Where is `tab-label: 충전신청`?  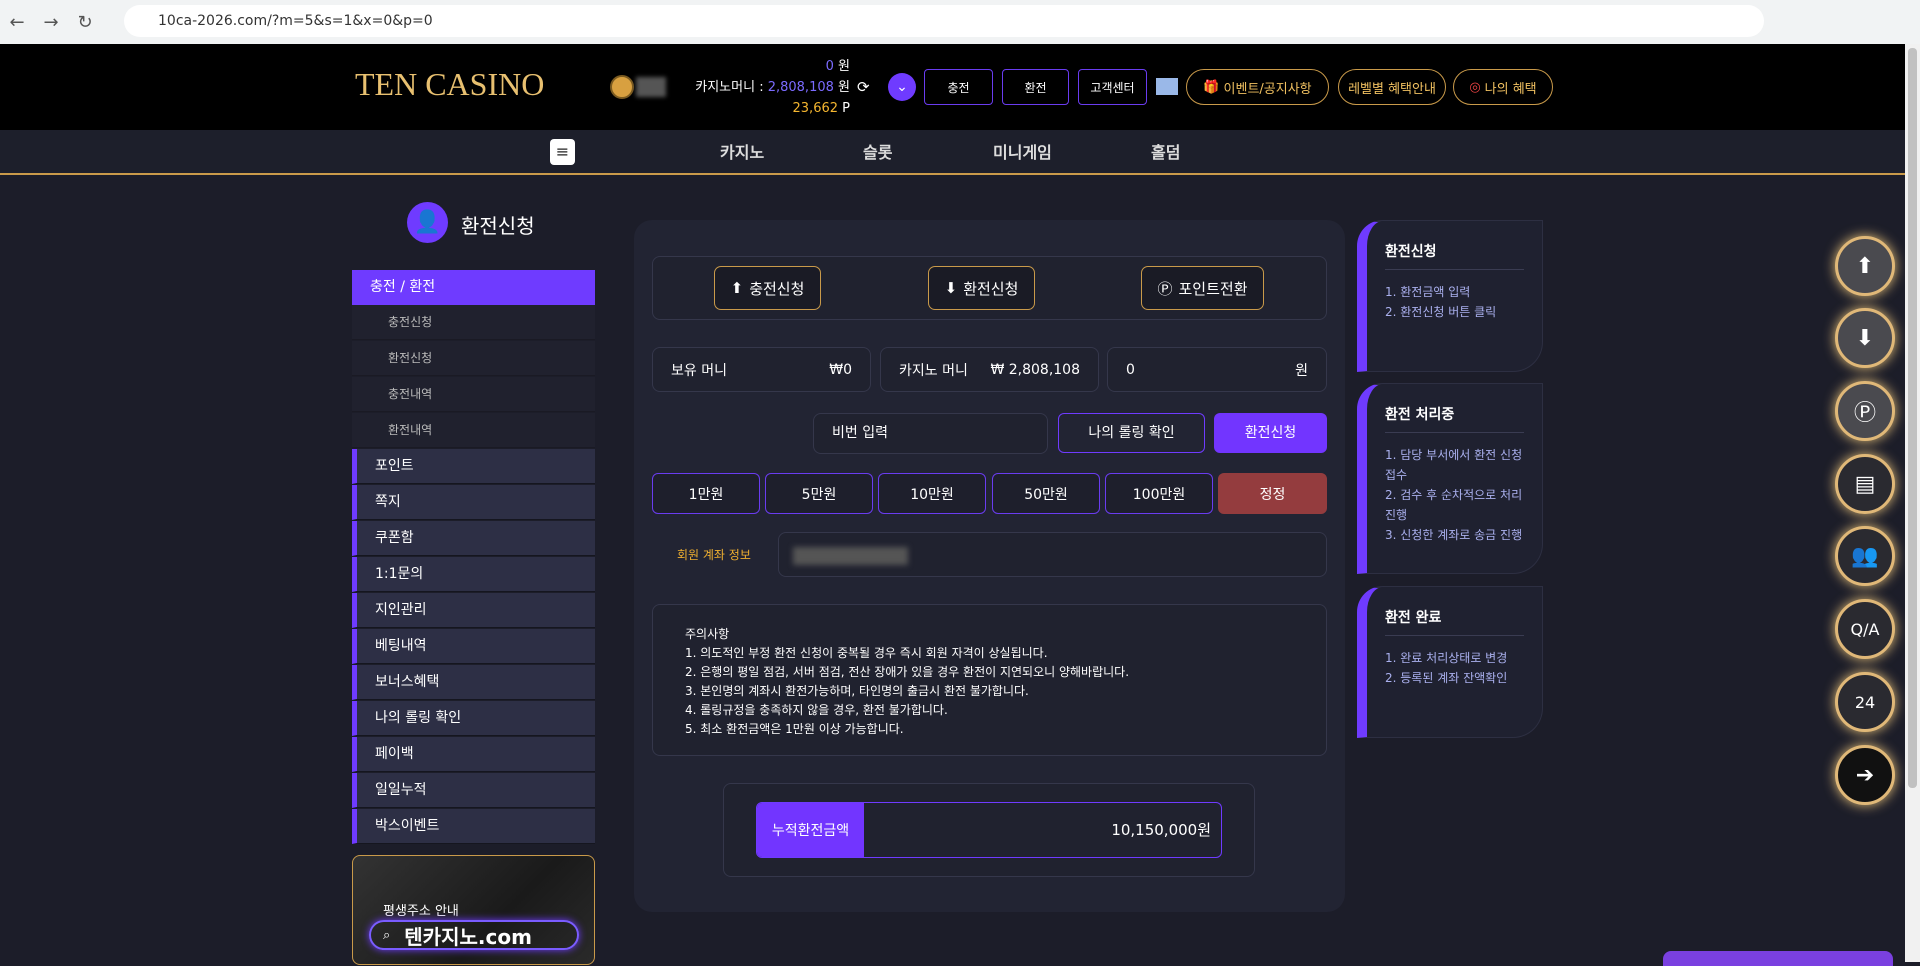 tab-label: 충전신청 is located at coordinates (777, 288).